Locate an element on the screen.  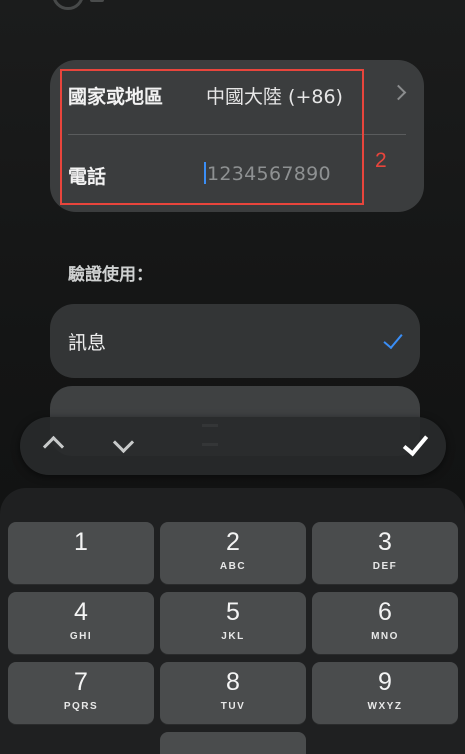
key-5: 5 JKL is located at coordinates (233, 623).